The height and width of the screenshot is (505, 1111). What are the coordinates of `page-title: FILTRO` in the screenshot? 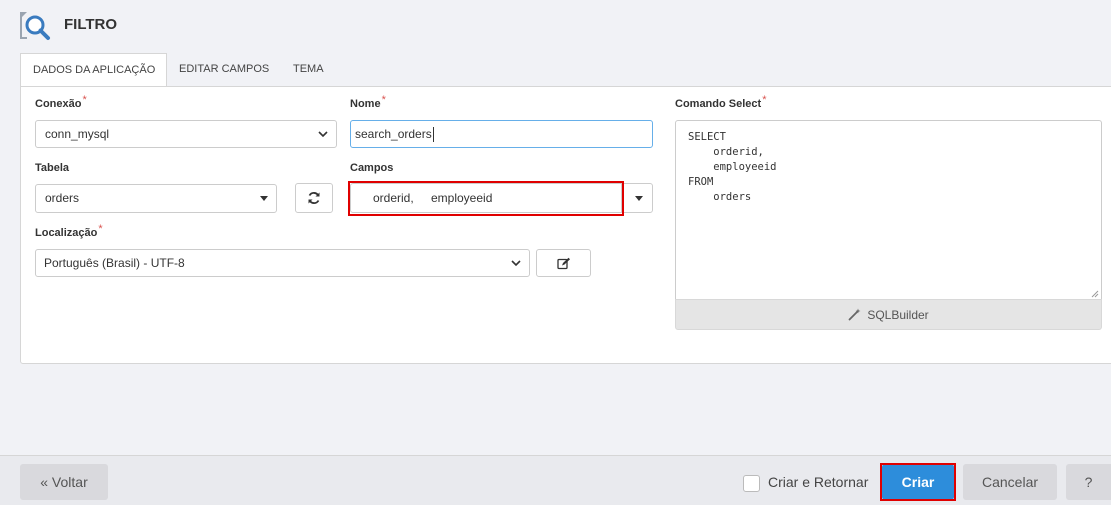 It's located at (91, 24).